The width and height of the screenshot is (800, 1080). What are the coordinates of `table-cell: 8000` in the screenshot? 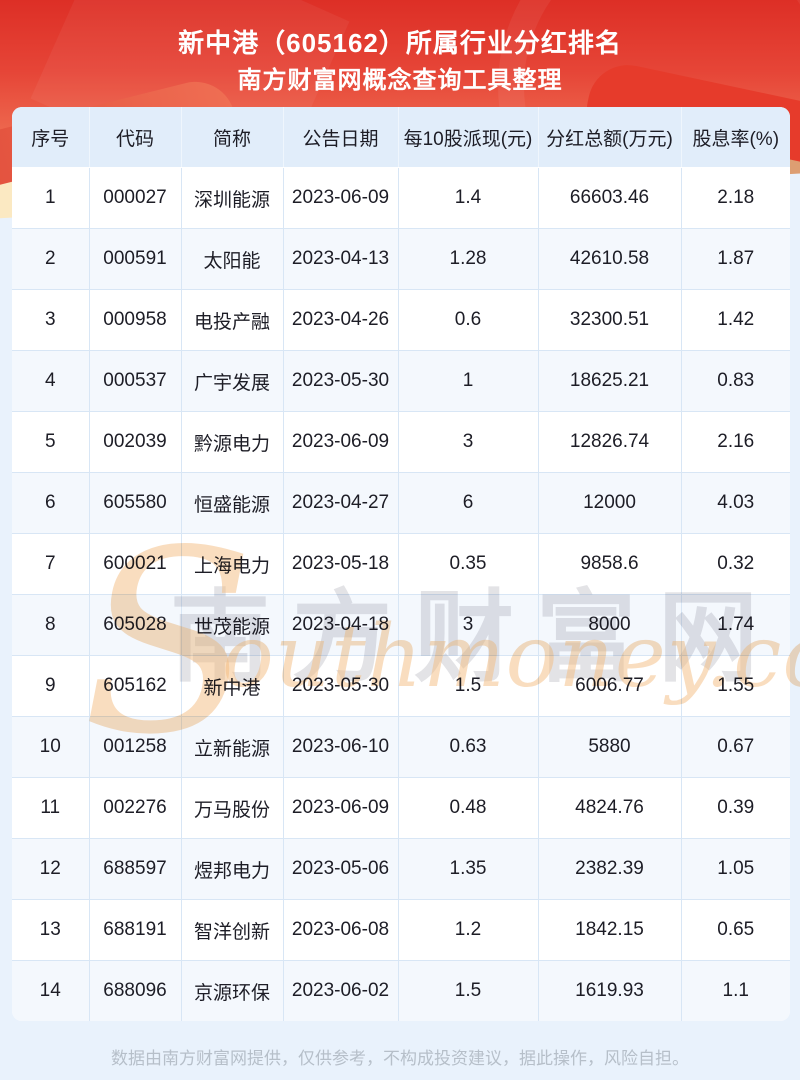 It's located at (609, 625).